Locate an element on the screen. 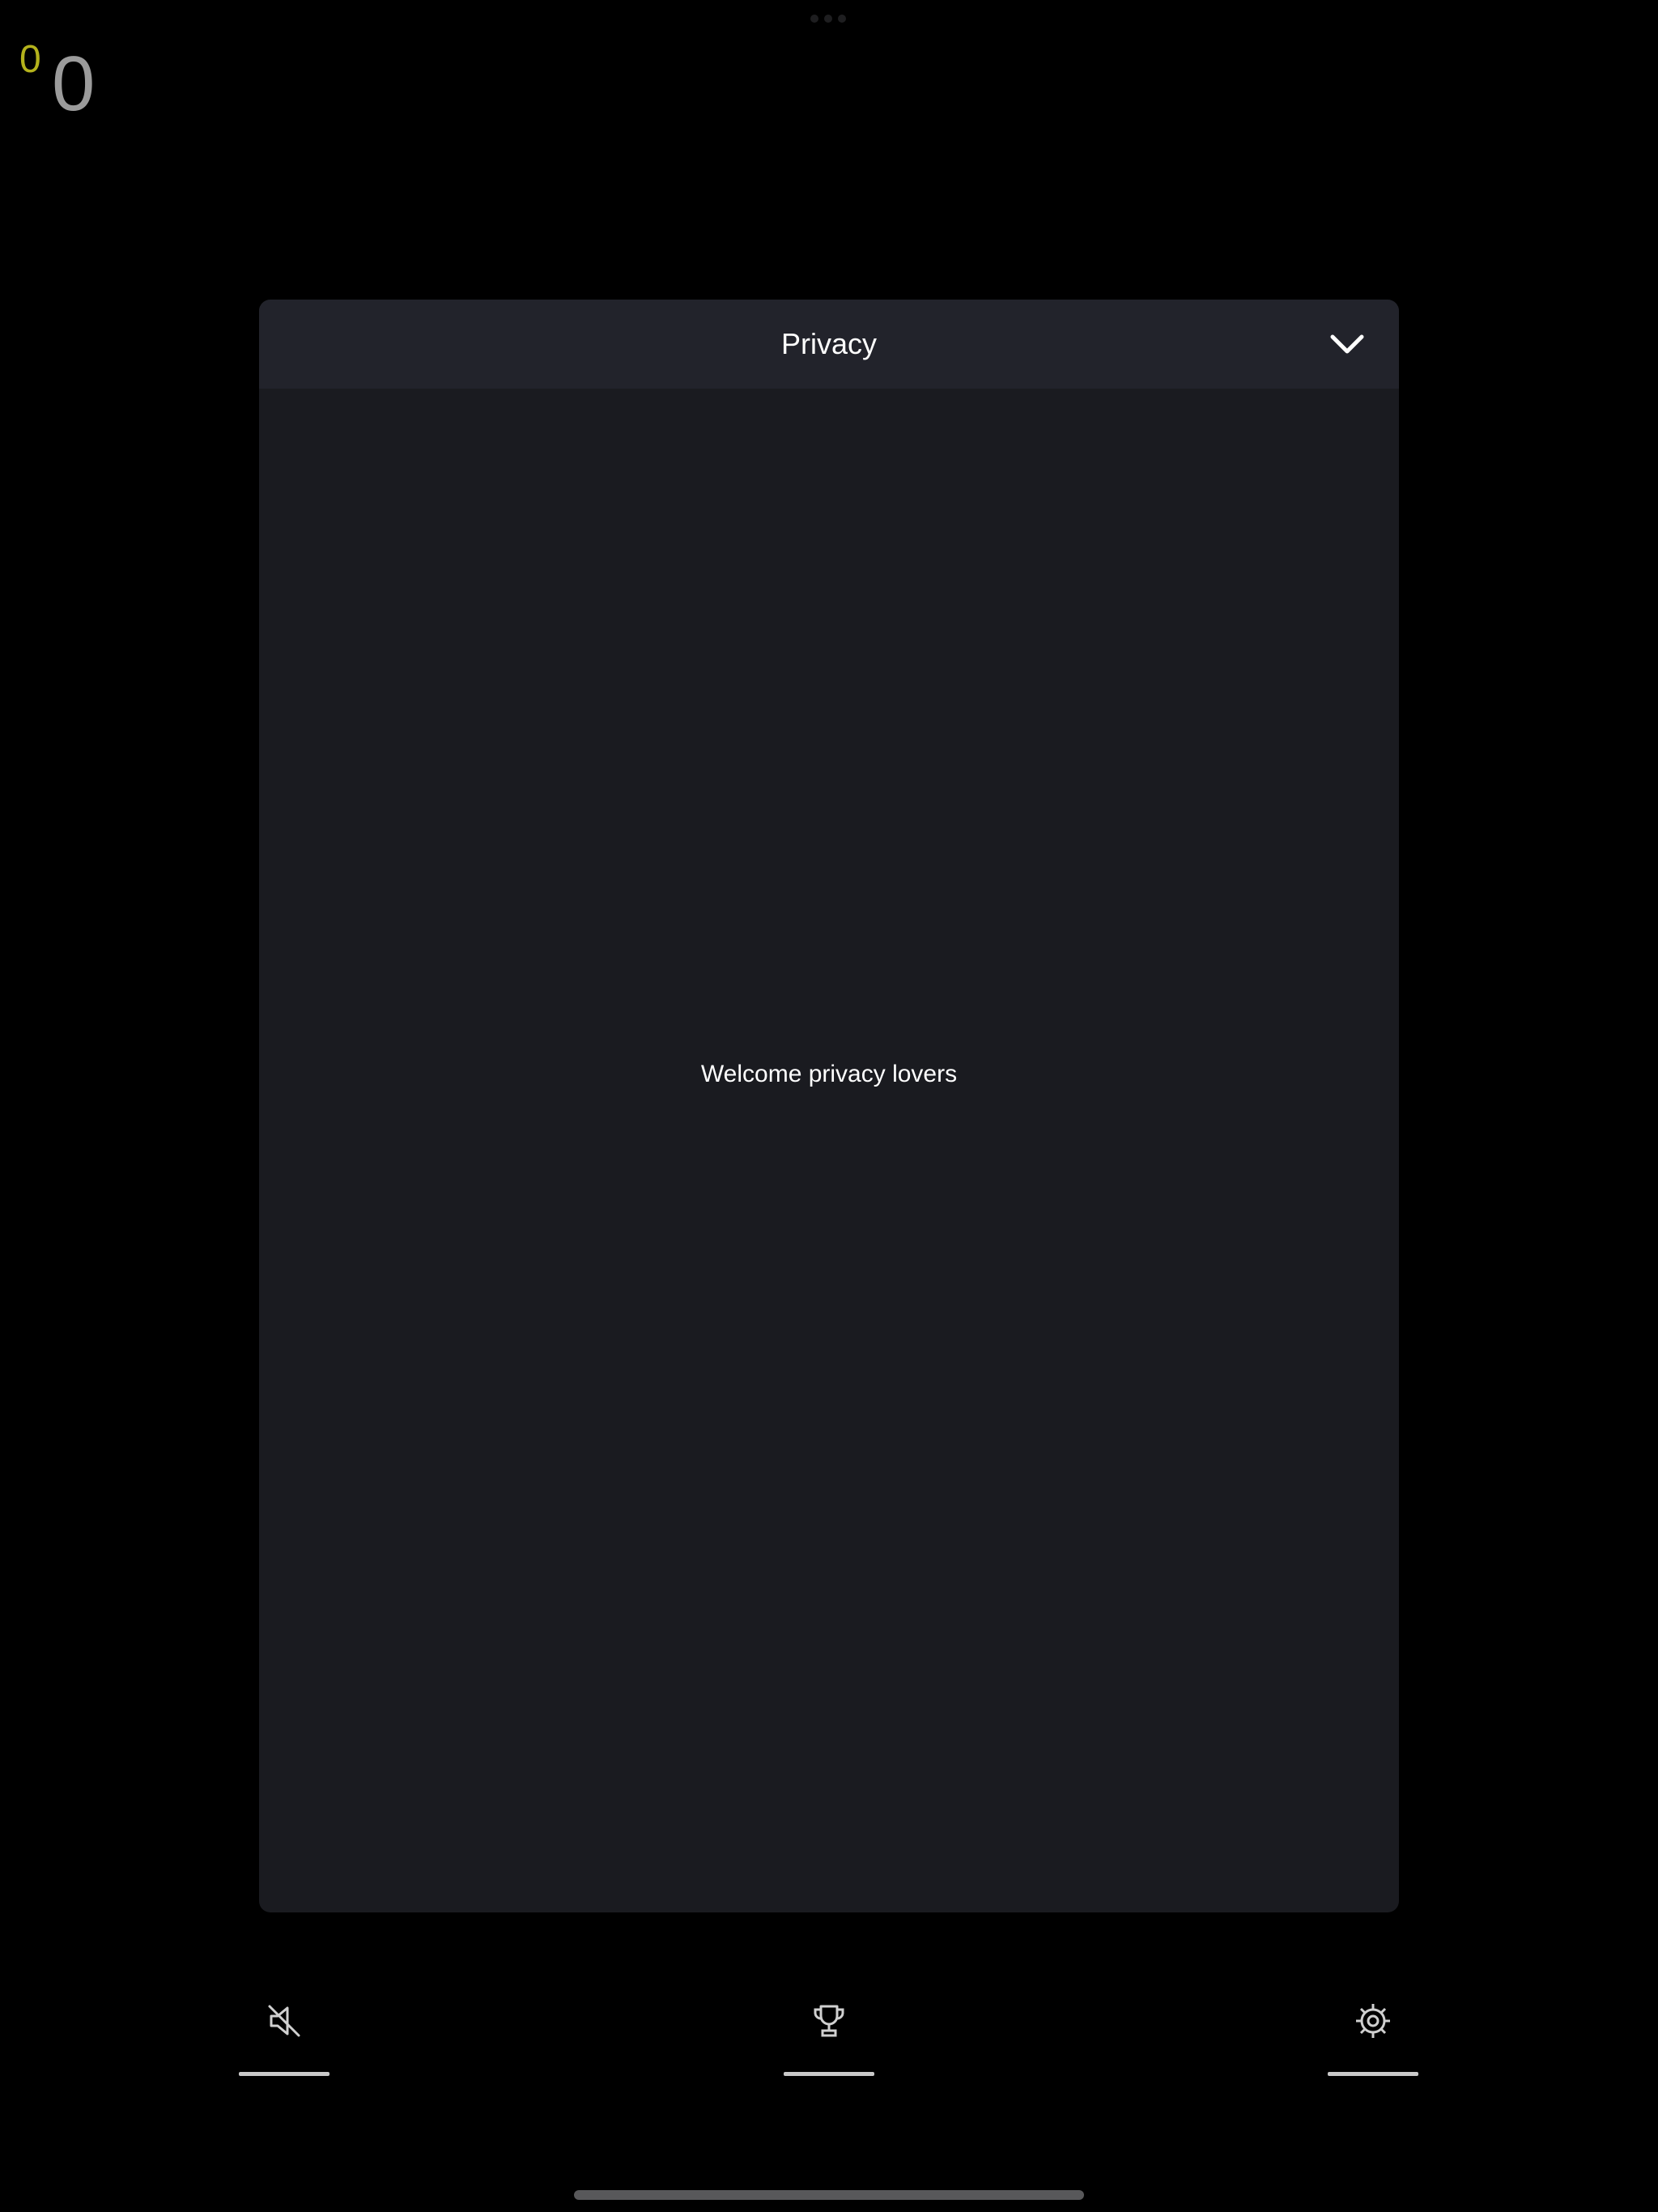 Image resolution: width=1658 pixels, height=2212 pixels. multitasking-dots is located at coordinates (828, 19).